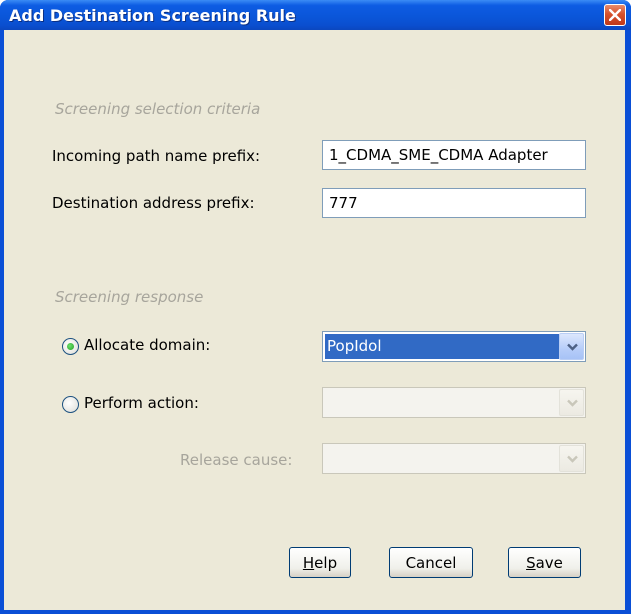  I want to click on allocate-domain-label: Allocate domain:, so click(147, 345).